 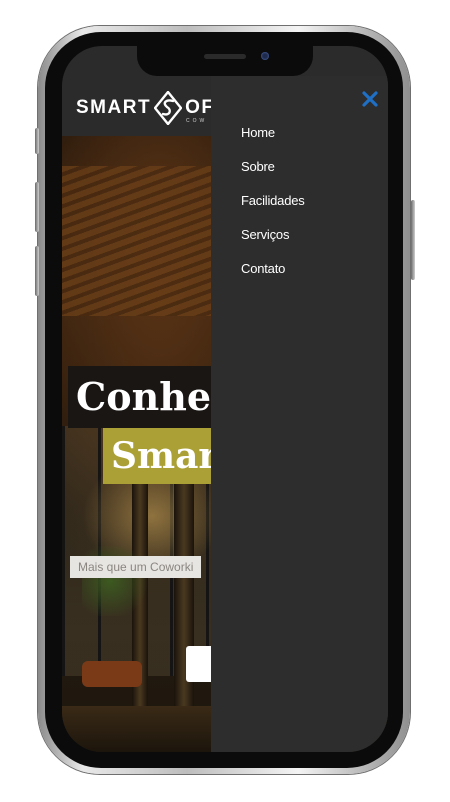 I want to click on phone-speaker, so click(x=225, y=56).